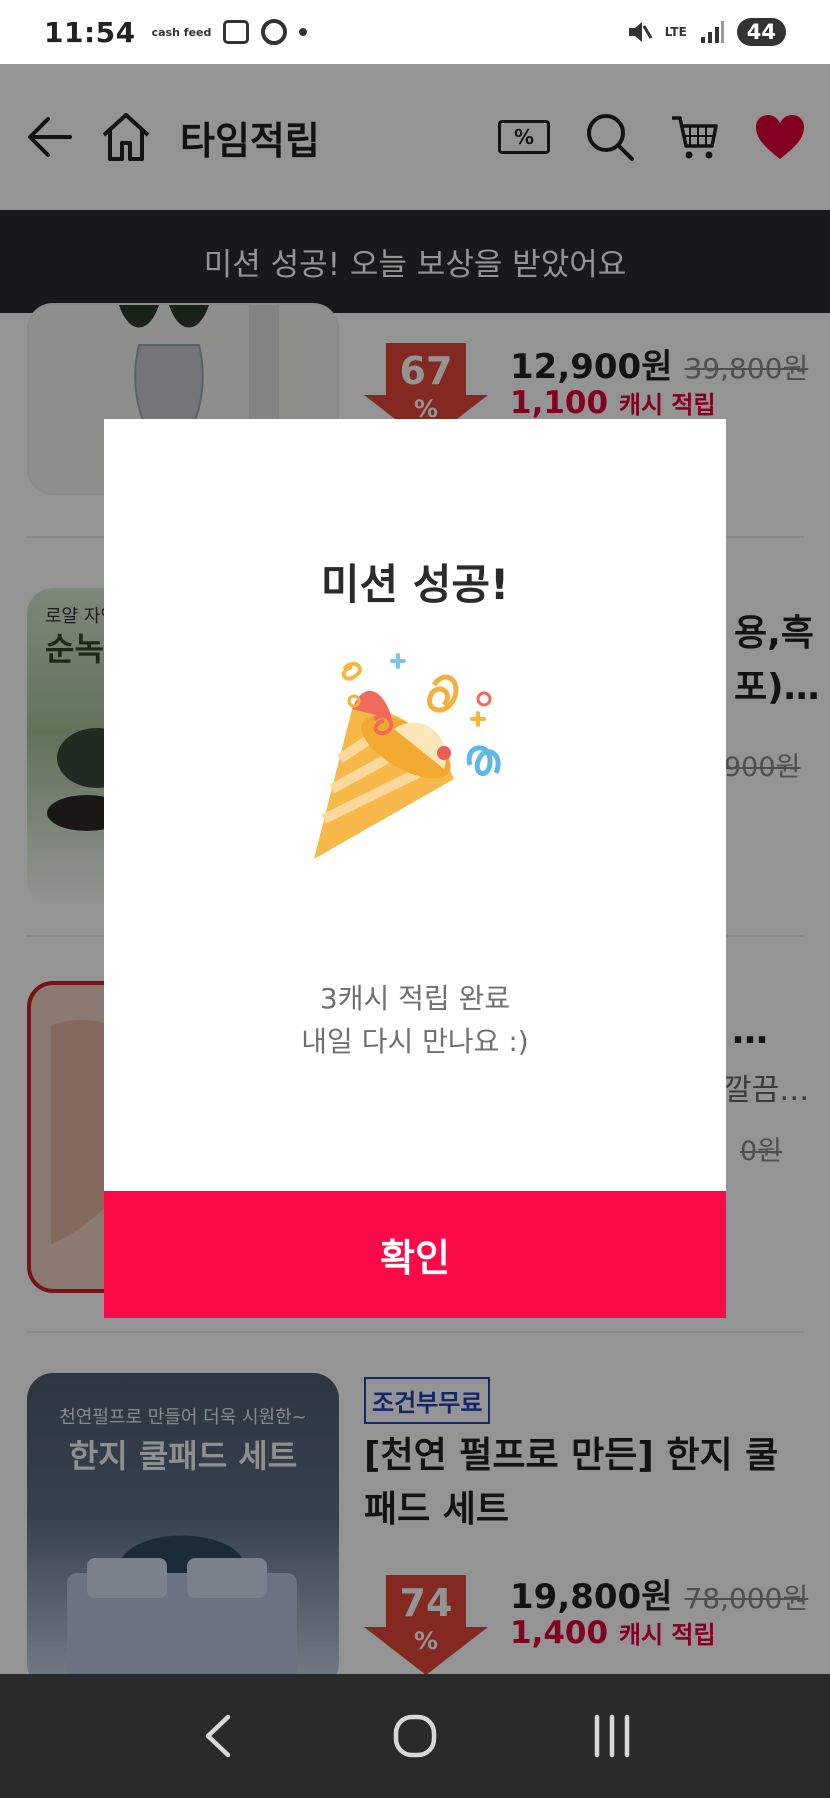  What do you see at coordinates (407, 756) in the screenshot?
I see `party-popper-icon` at bounding box center [407, 756].